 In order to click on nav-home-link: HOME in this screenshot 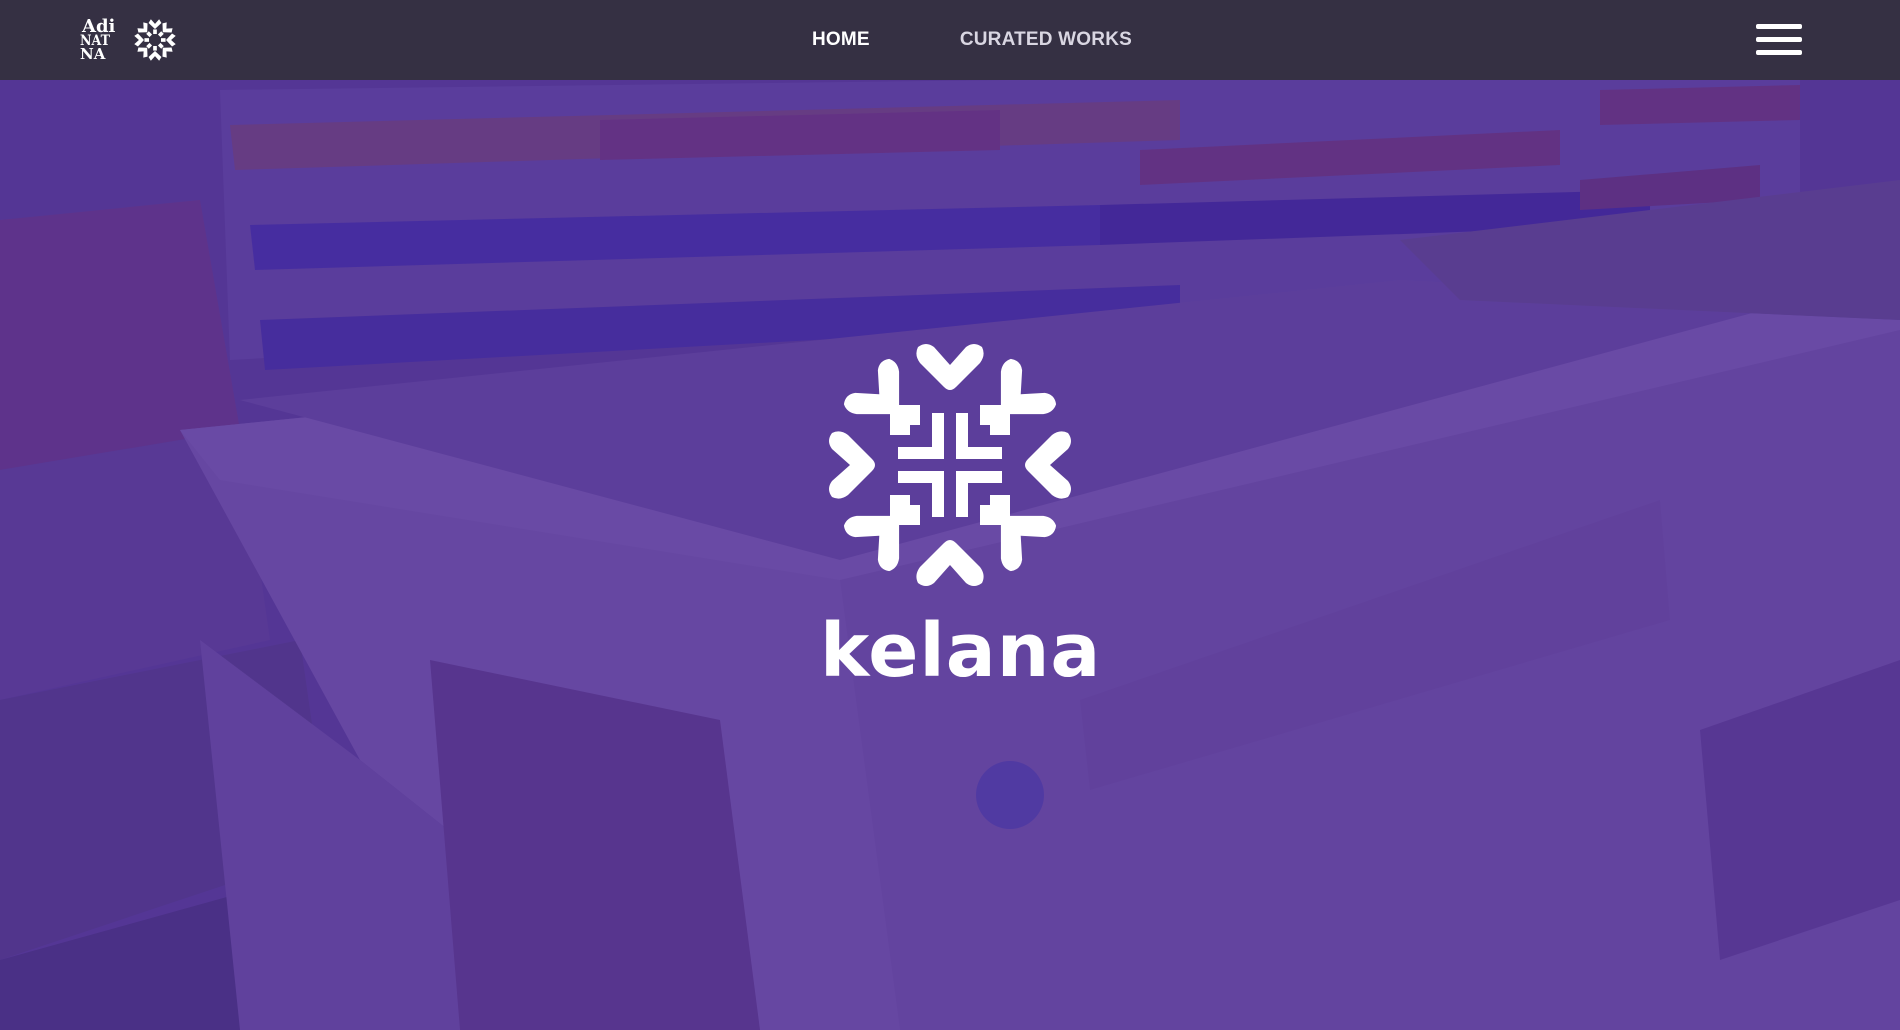, I will do `click(841, 40)`.